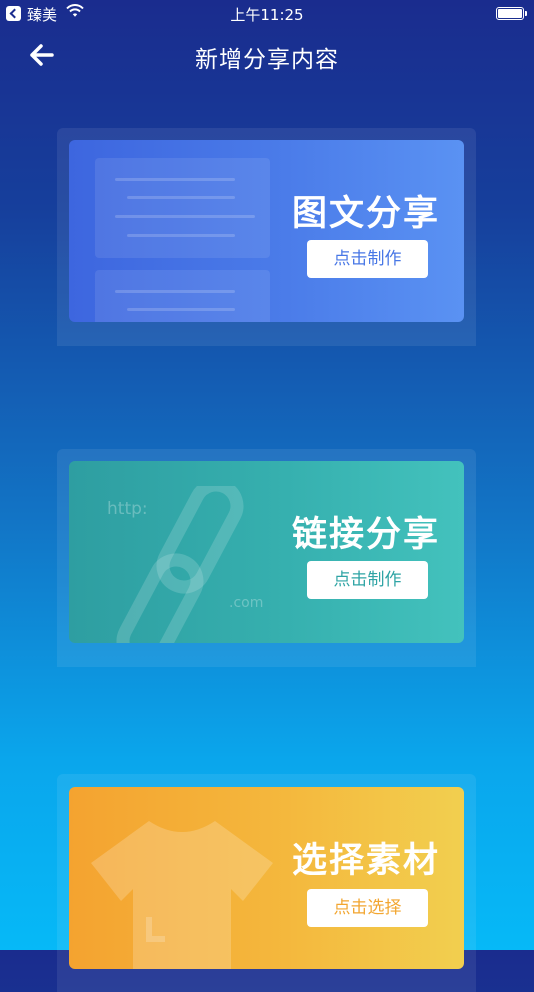 This screenshot has height=992, width=534. Describe the element at coordinates (365, 214) in the screenshot. I see `card-title: 图文分享` at that location.